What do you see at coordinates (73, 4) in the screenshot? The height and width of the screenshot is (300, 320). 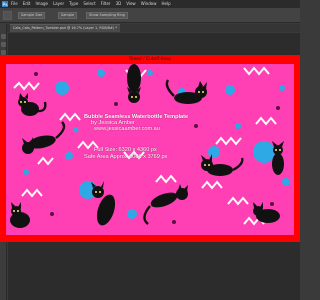 I see `menu-type: Type` at bounding box center [73, 4].